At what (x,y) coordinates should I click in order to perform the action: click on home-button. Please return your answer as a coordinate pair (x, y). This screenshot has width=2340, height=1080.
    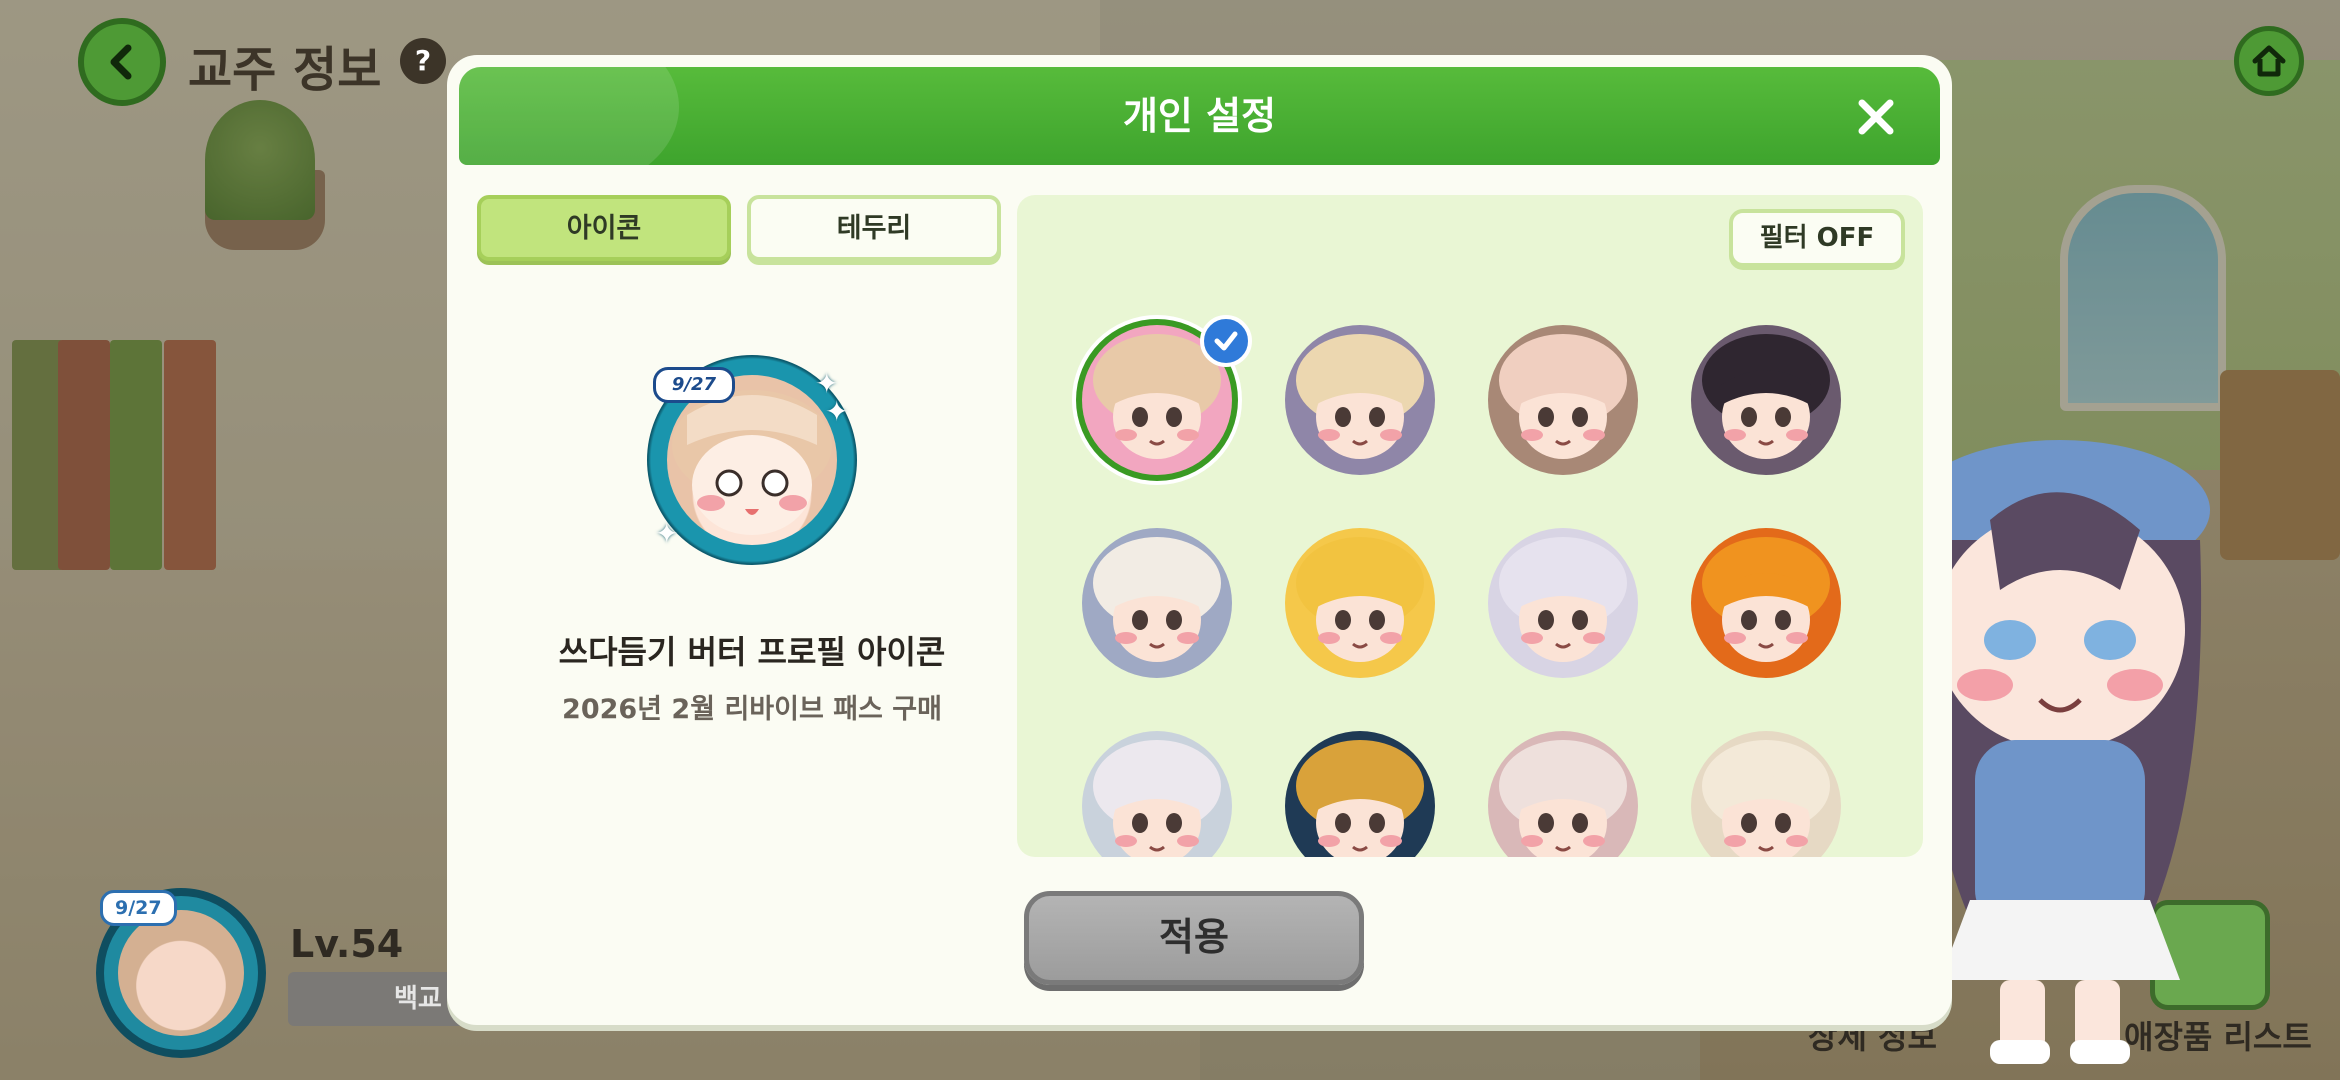
    Looking at the image, I should click on (2269, 61).